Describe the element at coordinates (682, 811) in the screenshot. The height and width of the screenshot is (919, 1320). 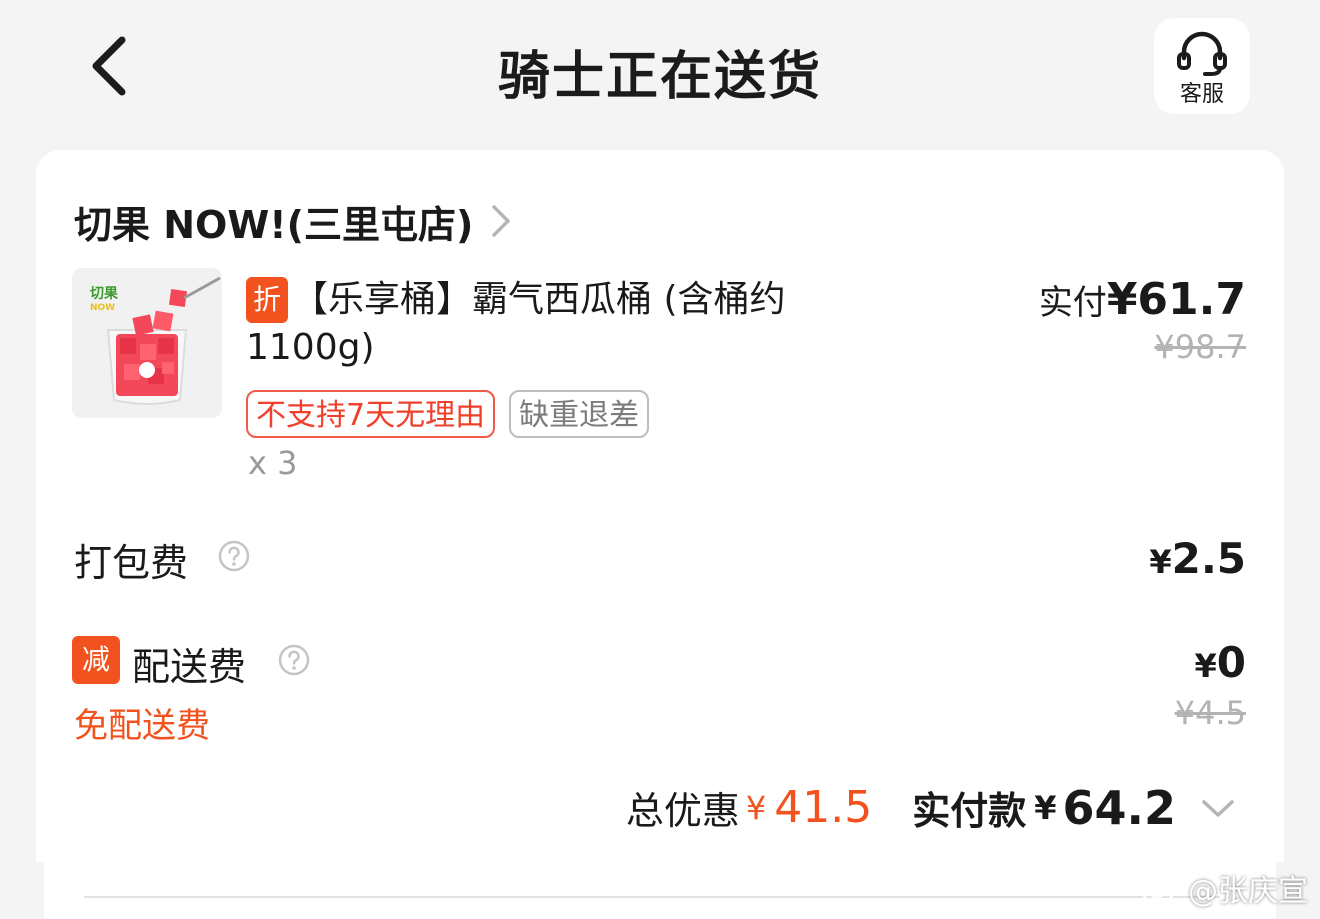
I see `total-discount-label: 总优惠` at that location.